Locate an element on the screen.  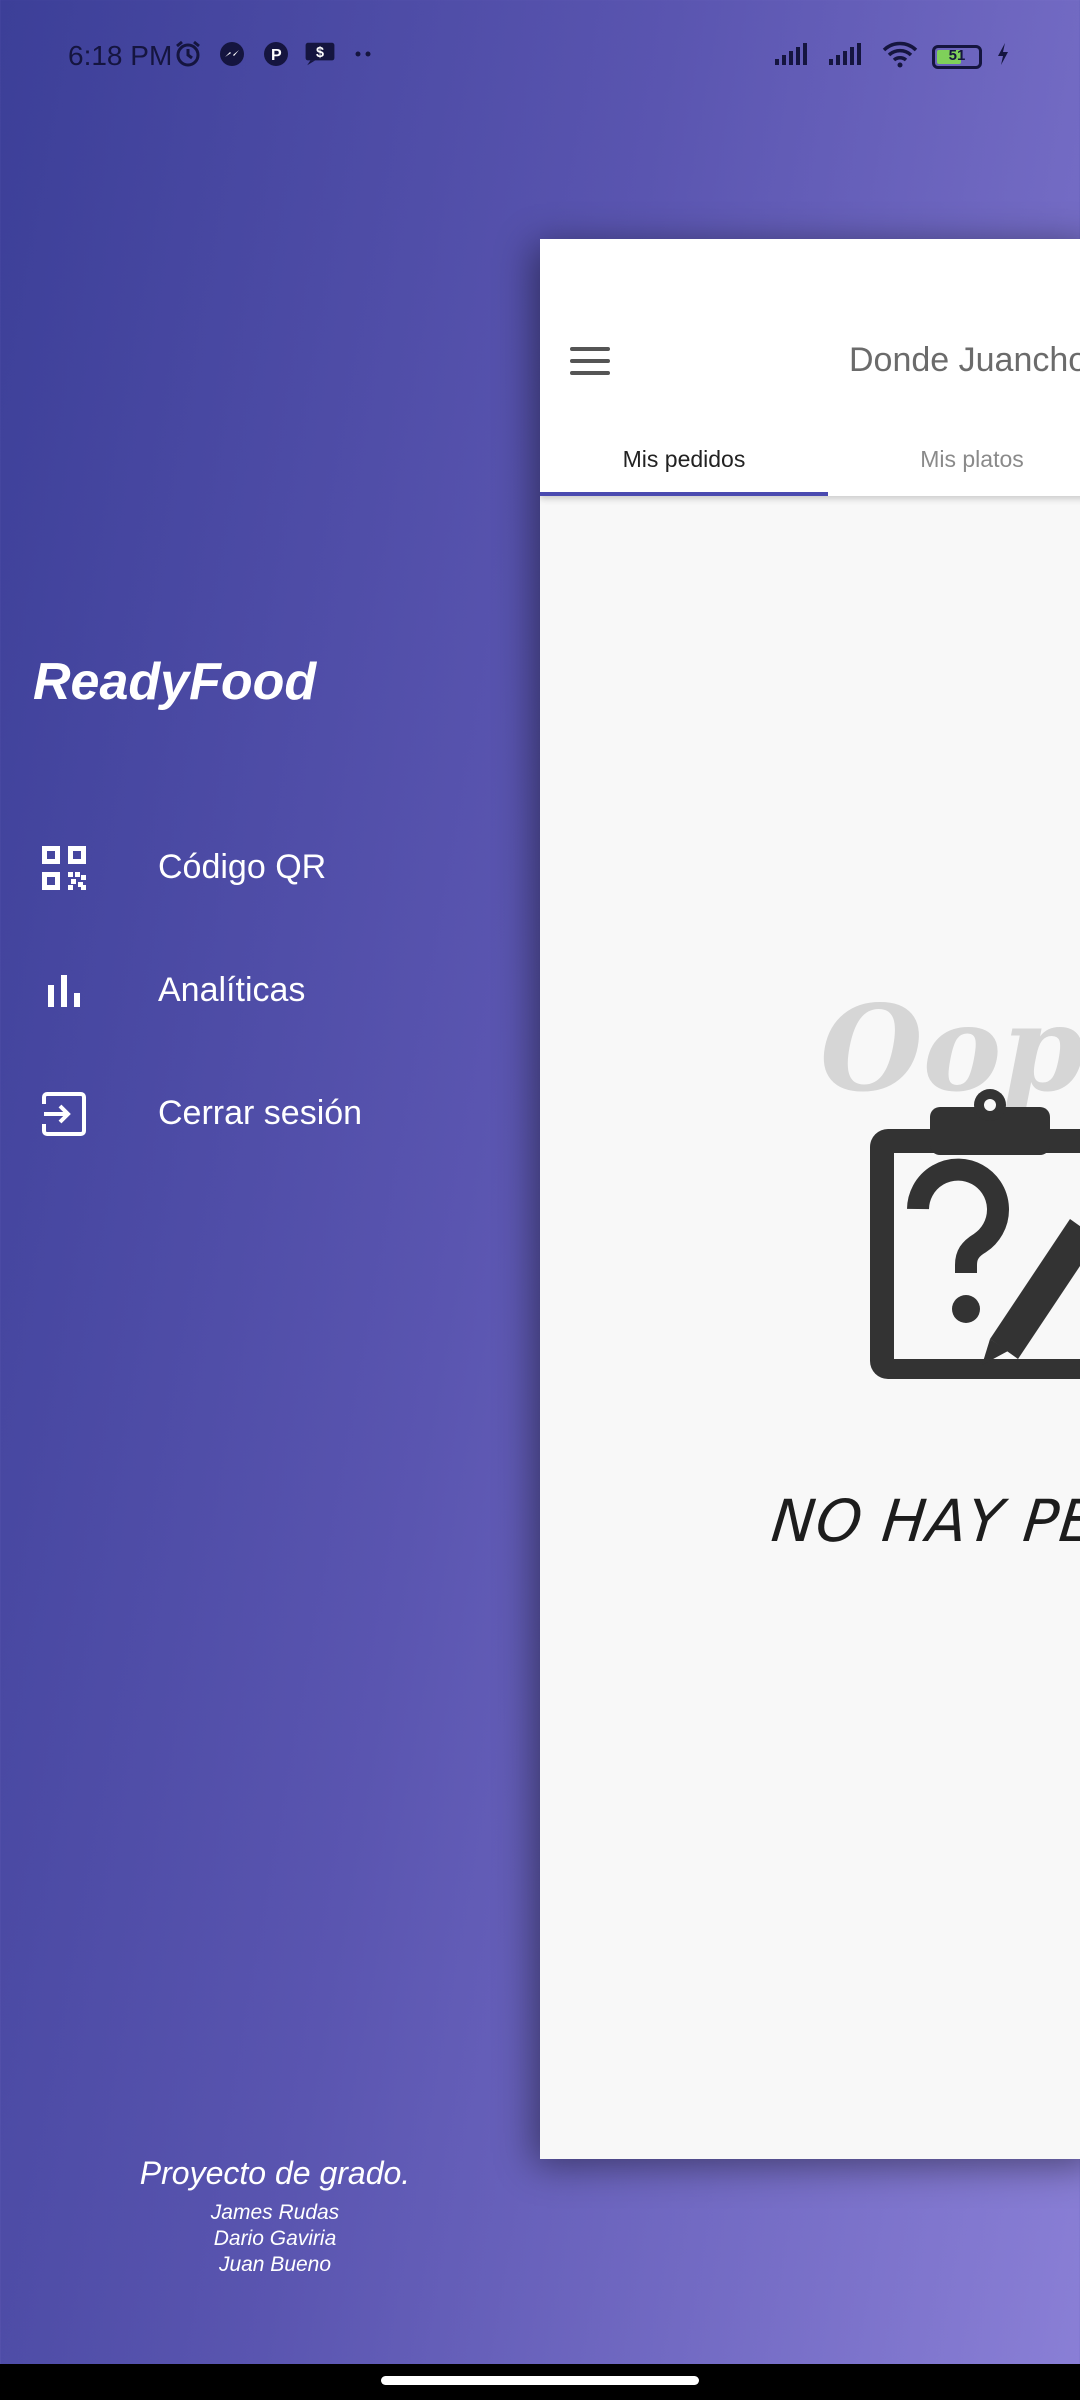
tab-my-orders: Mis pedidos is located at coordinates (684, 462).